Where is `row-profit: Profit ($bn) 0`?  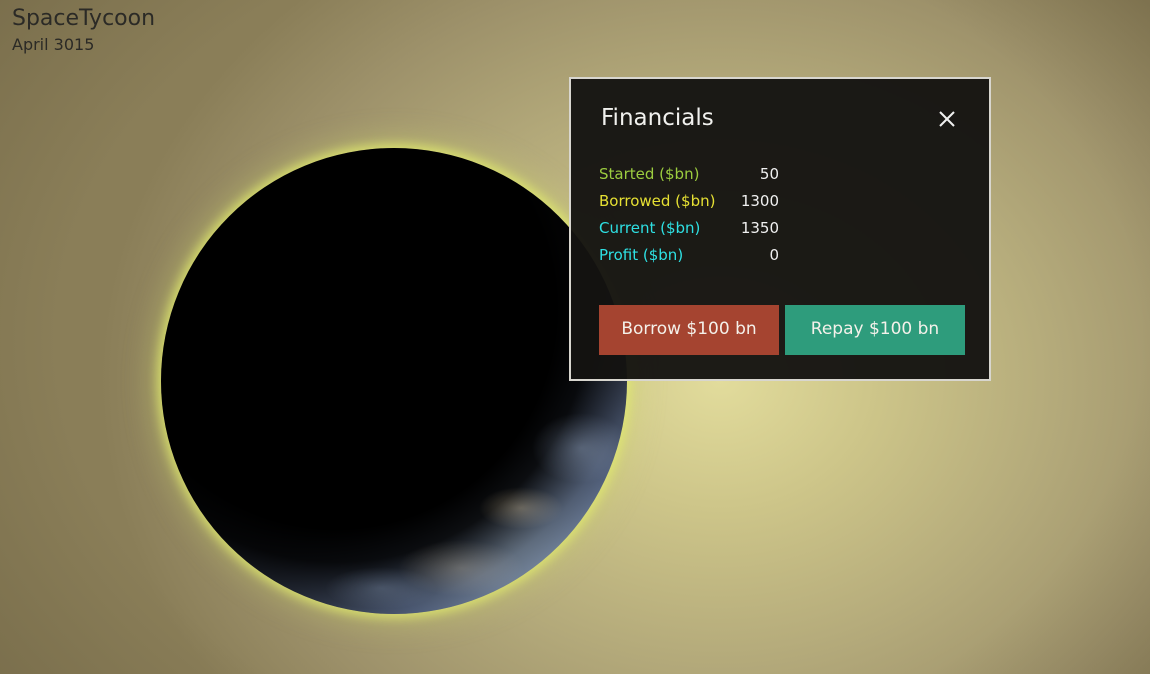 row-profit: Profit ($bn) 0 is located at coordinates (689, 257).